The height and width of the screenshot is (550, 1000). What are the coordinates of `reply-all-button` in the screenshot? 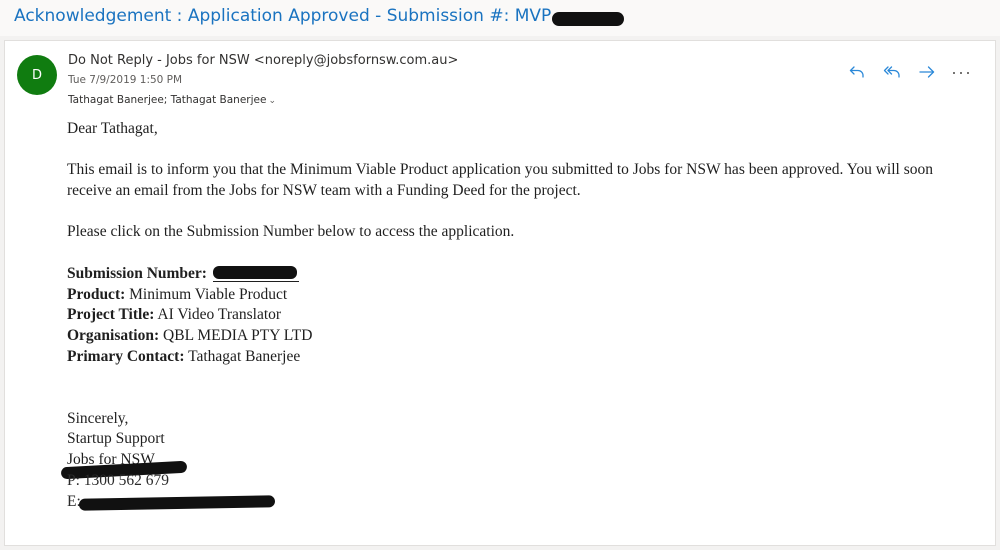 It's located at (891, 72).